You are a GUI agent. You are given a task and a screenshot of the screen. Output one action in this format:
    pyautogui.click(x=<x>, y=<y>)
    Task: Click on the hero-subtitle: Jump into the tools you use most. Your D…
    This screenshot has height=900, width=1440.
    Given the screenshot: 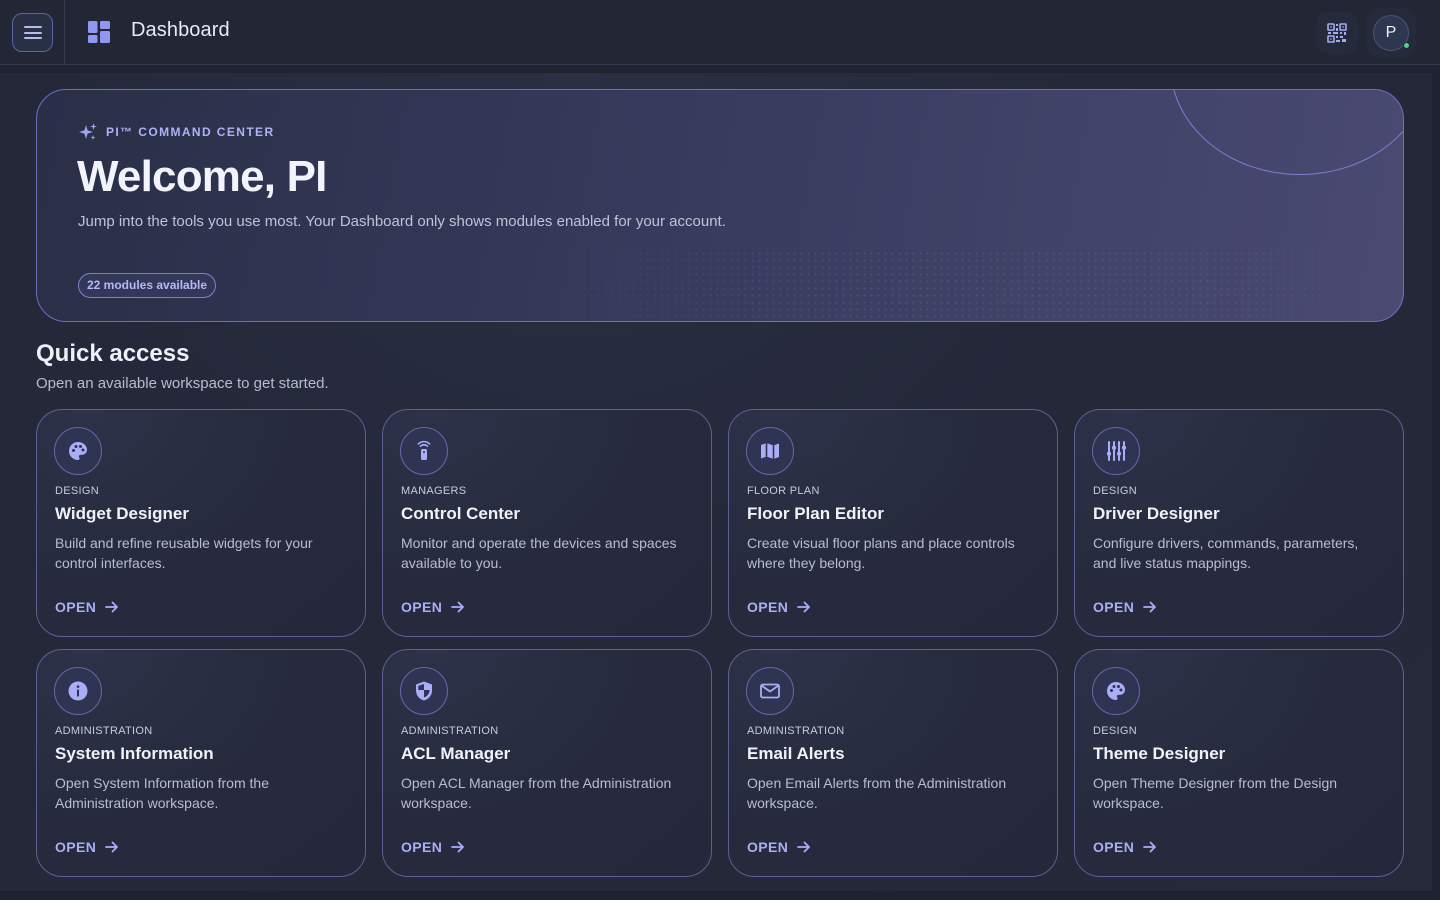 What is the action you would take?
    pyautogui.click(x=402, y=221)
    